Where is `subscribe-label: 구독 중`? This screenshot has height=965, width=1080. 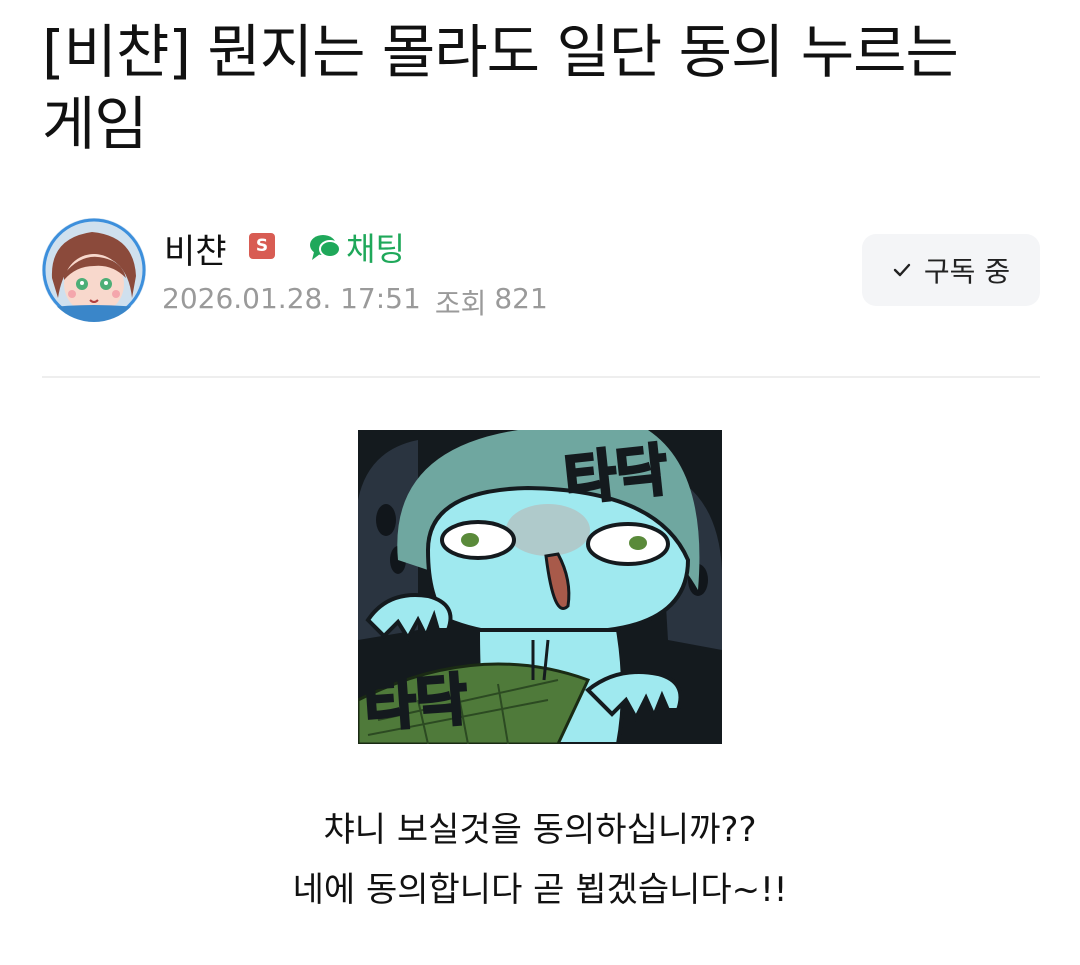 subscribe-label: 구독 중 is located at coordinates (967, 271).